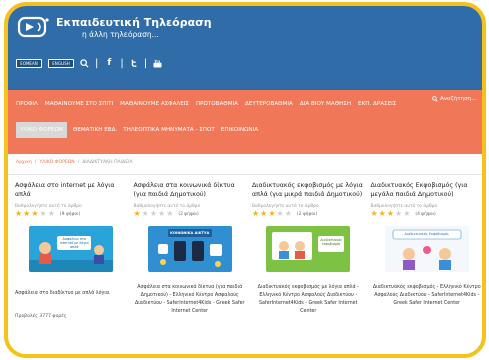 This screenshot has width=489, height=360. What do you see at coordinates (189, 249) in the screenshot?
I see `video-thumbnail: ΚΟΙΝΩΝΙΚΑ ΔΙΚΤΥΑ` at bounding box center [189, 249].